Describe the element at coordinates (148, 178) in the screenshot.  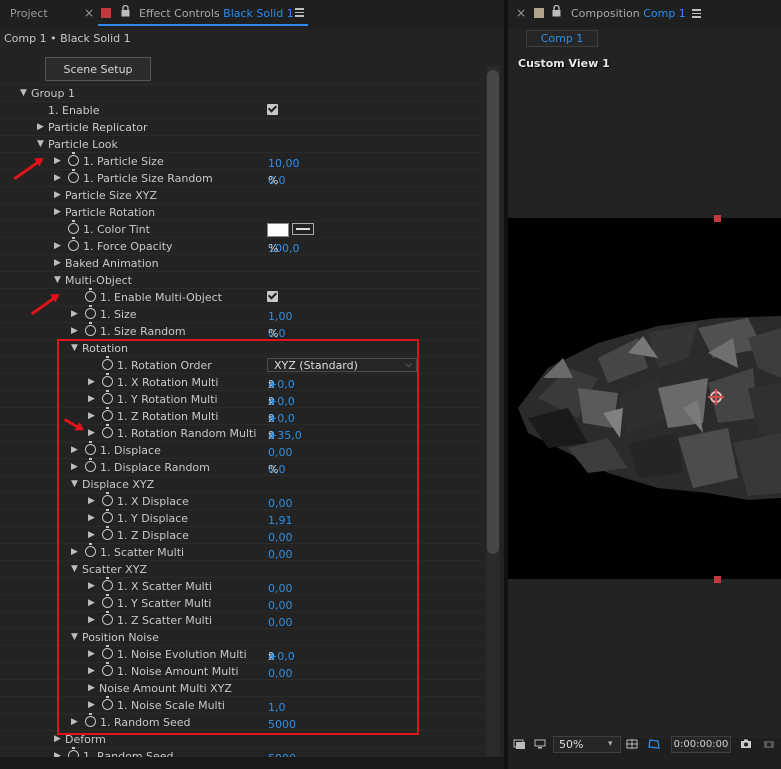
I see `property-label: 1. Particle Size Random` at that location.